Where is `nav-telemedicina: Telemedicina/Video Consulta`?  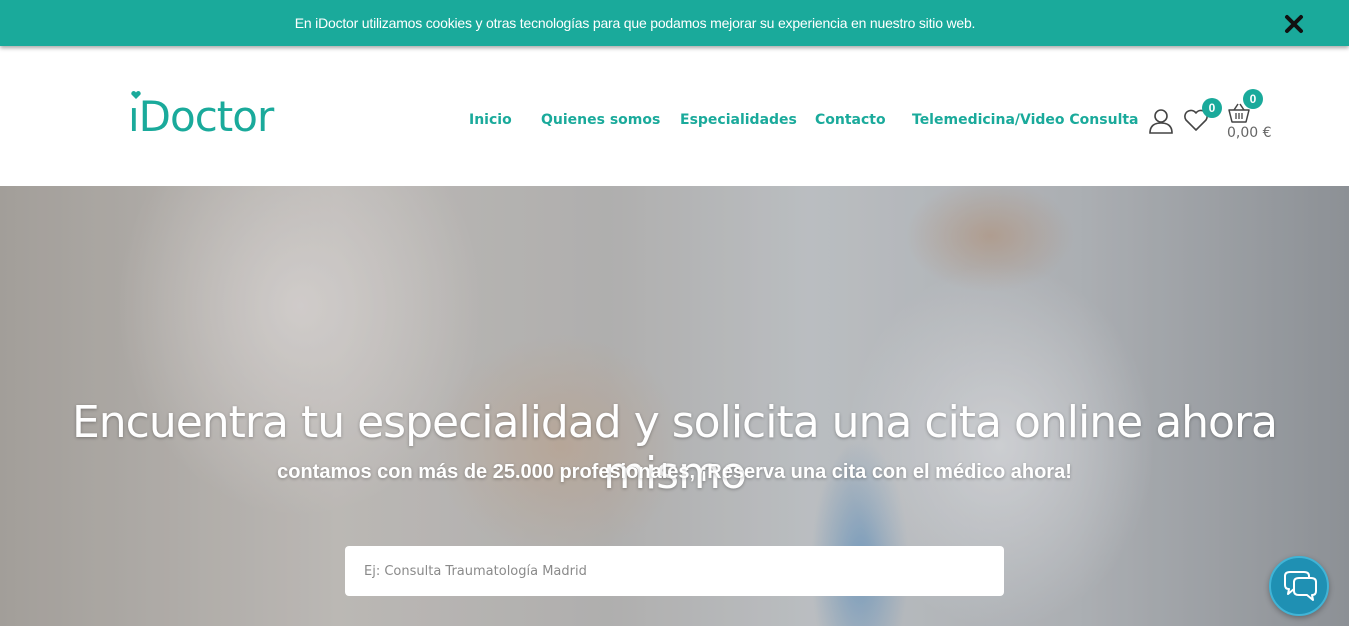 nav-telemedicina: Telemedicina/Video Consulta is located at coordinates (1025, 120).